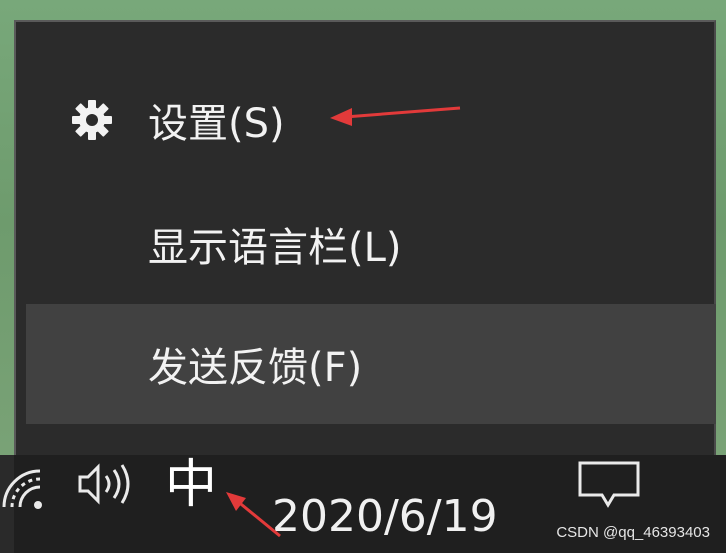 This screenshot has width=726, height=553. Describe the element at coordinates (255, 368) in the screenshot. I see `menu-item-label: 发送反馈(F)` at that location.